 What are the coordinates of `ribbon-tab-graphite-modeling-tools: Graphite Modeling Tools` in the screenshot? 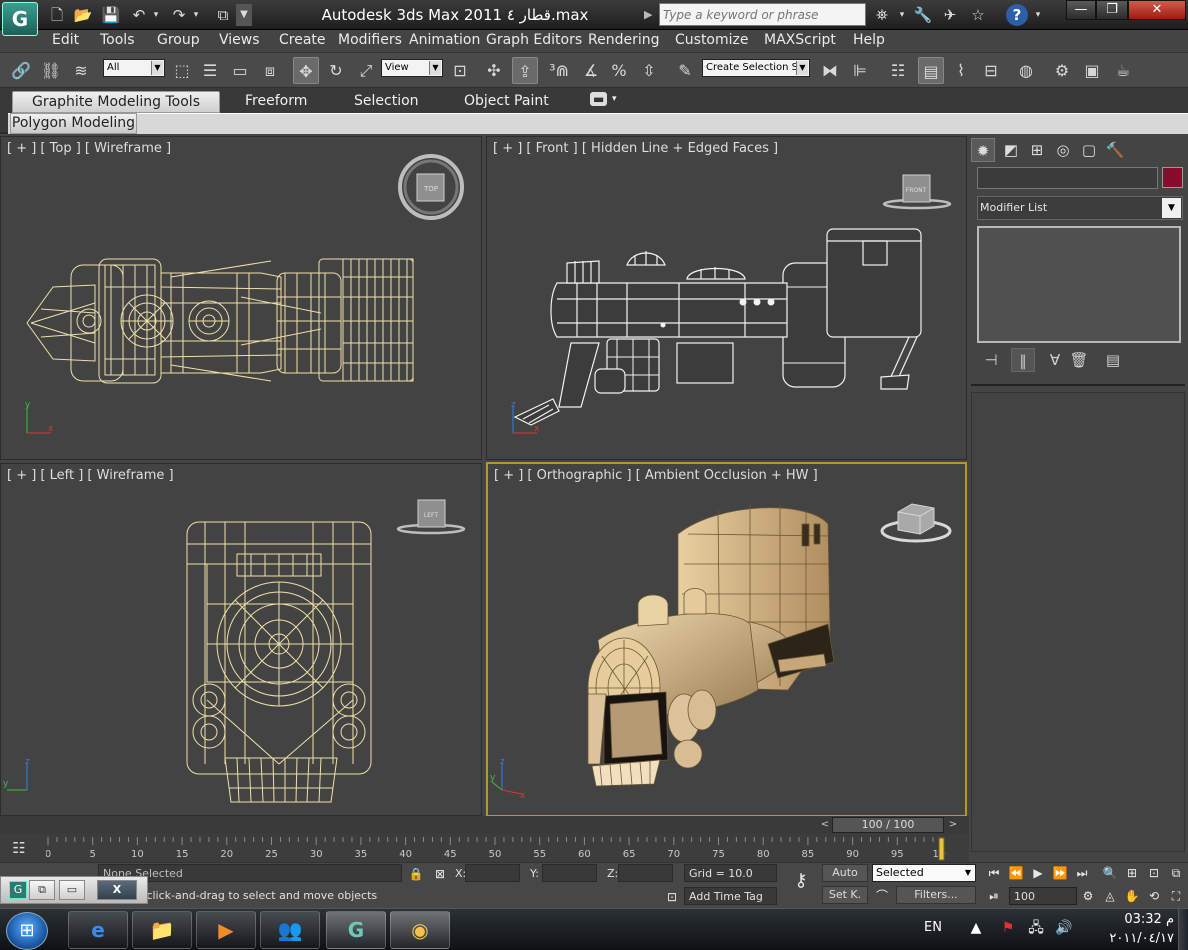 It's located at (116, 102).